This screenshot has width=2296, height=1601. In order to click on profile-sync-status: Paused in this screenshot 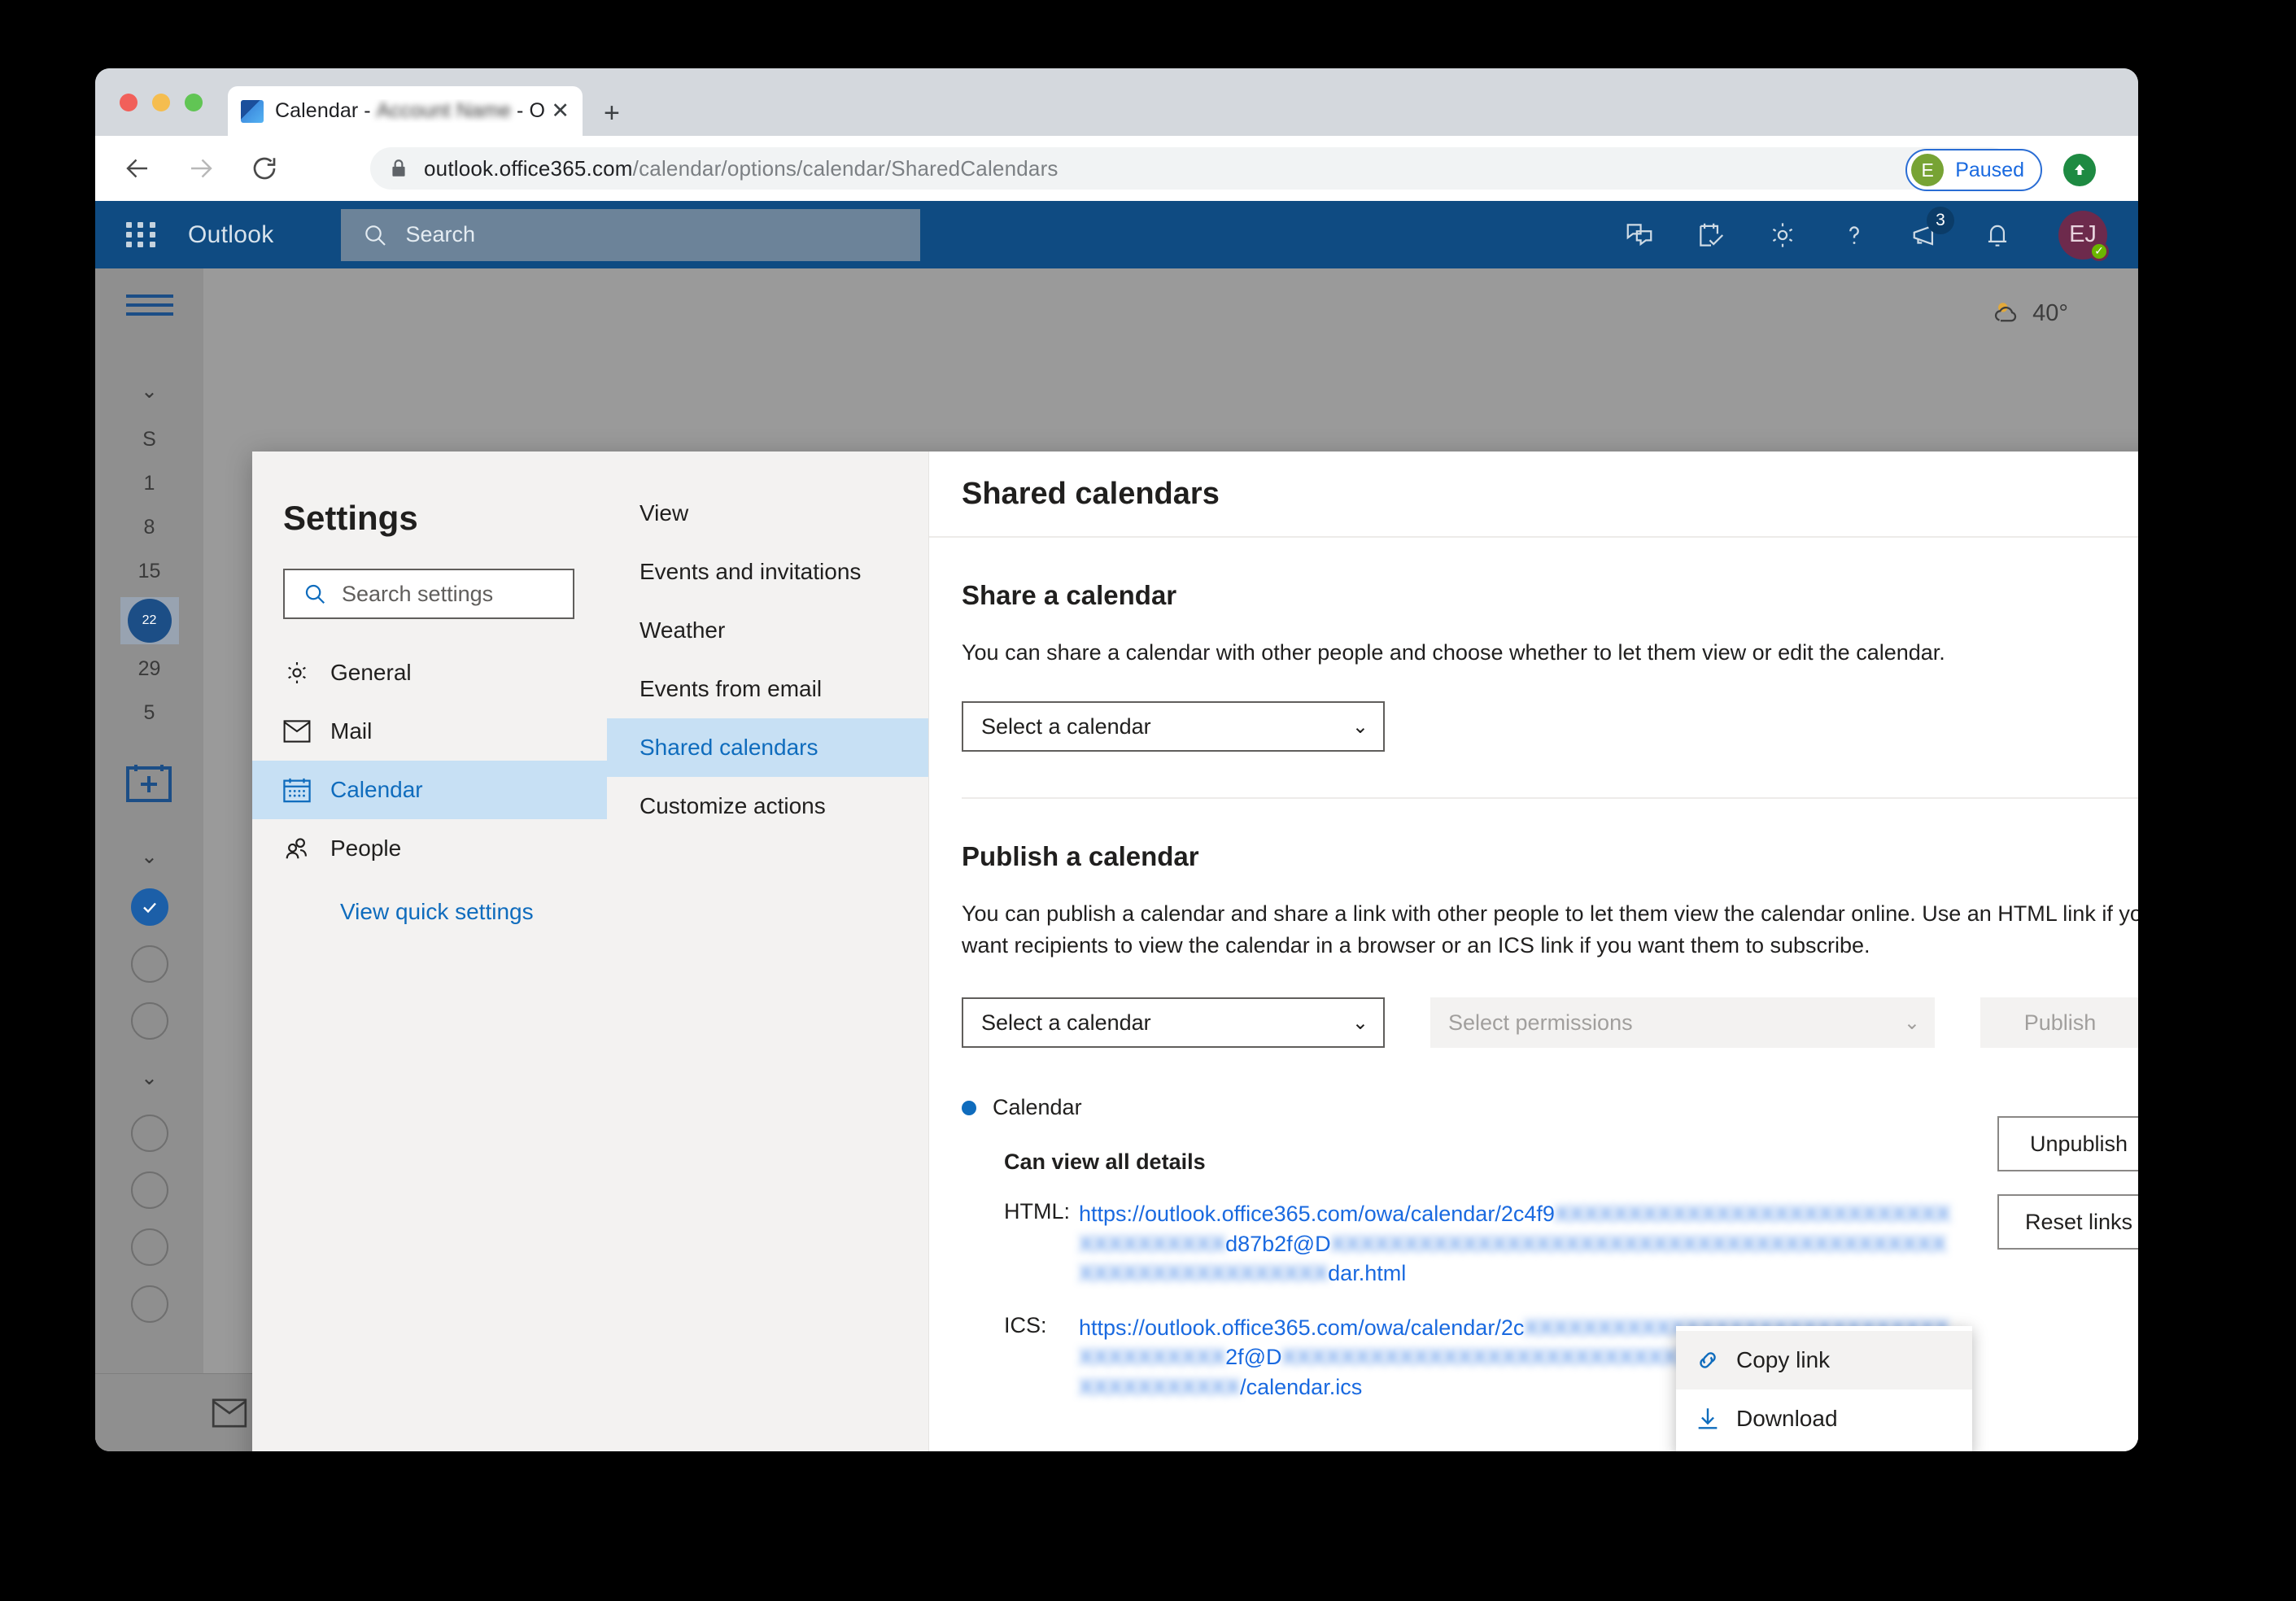, I will do `click(1989, 169)`.